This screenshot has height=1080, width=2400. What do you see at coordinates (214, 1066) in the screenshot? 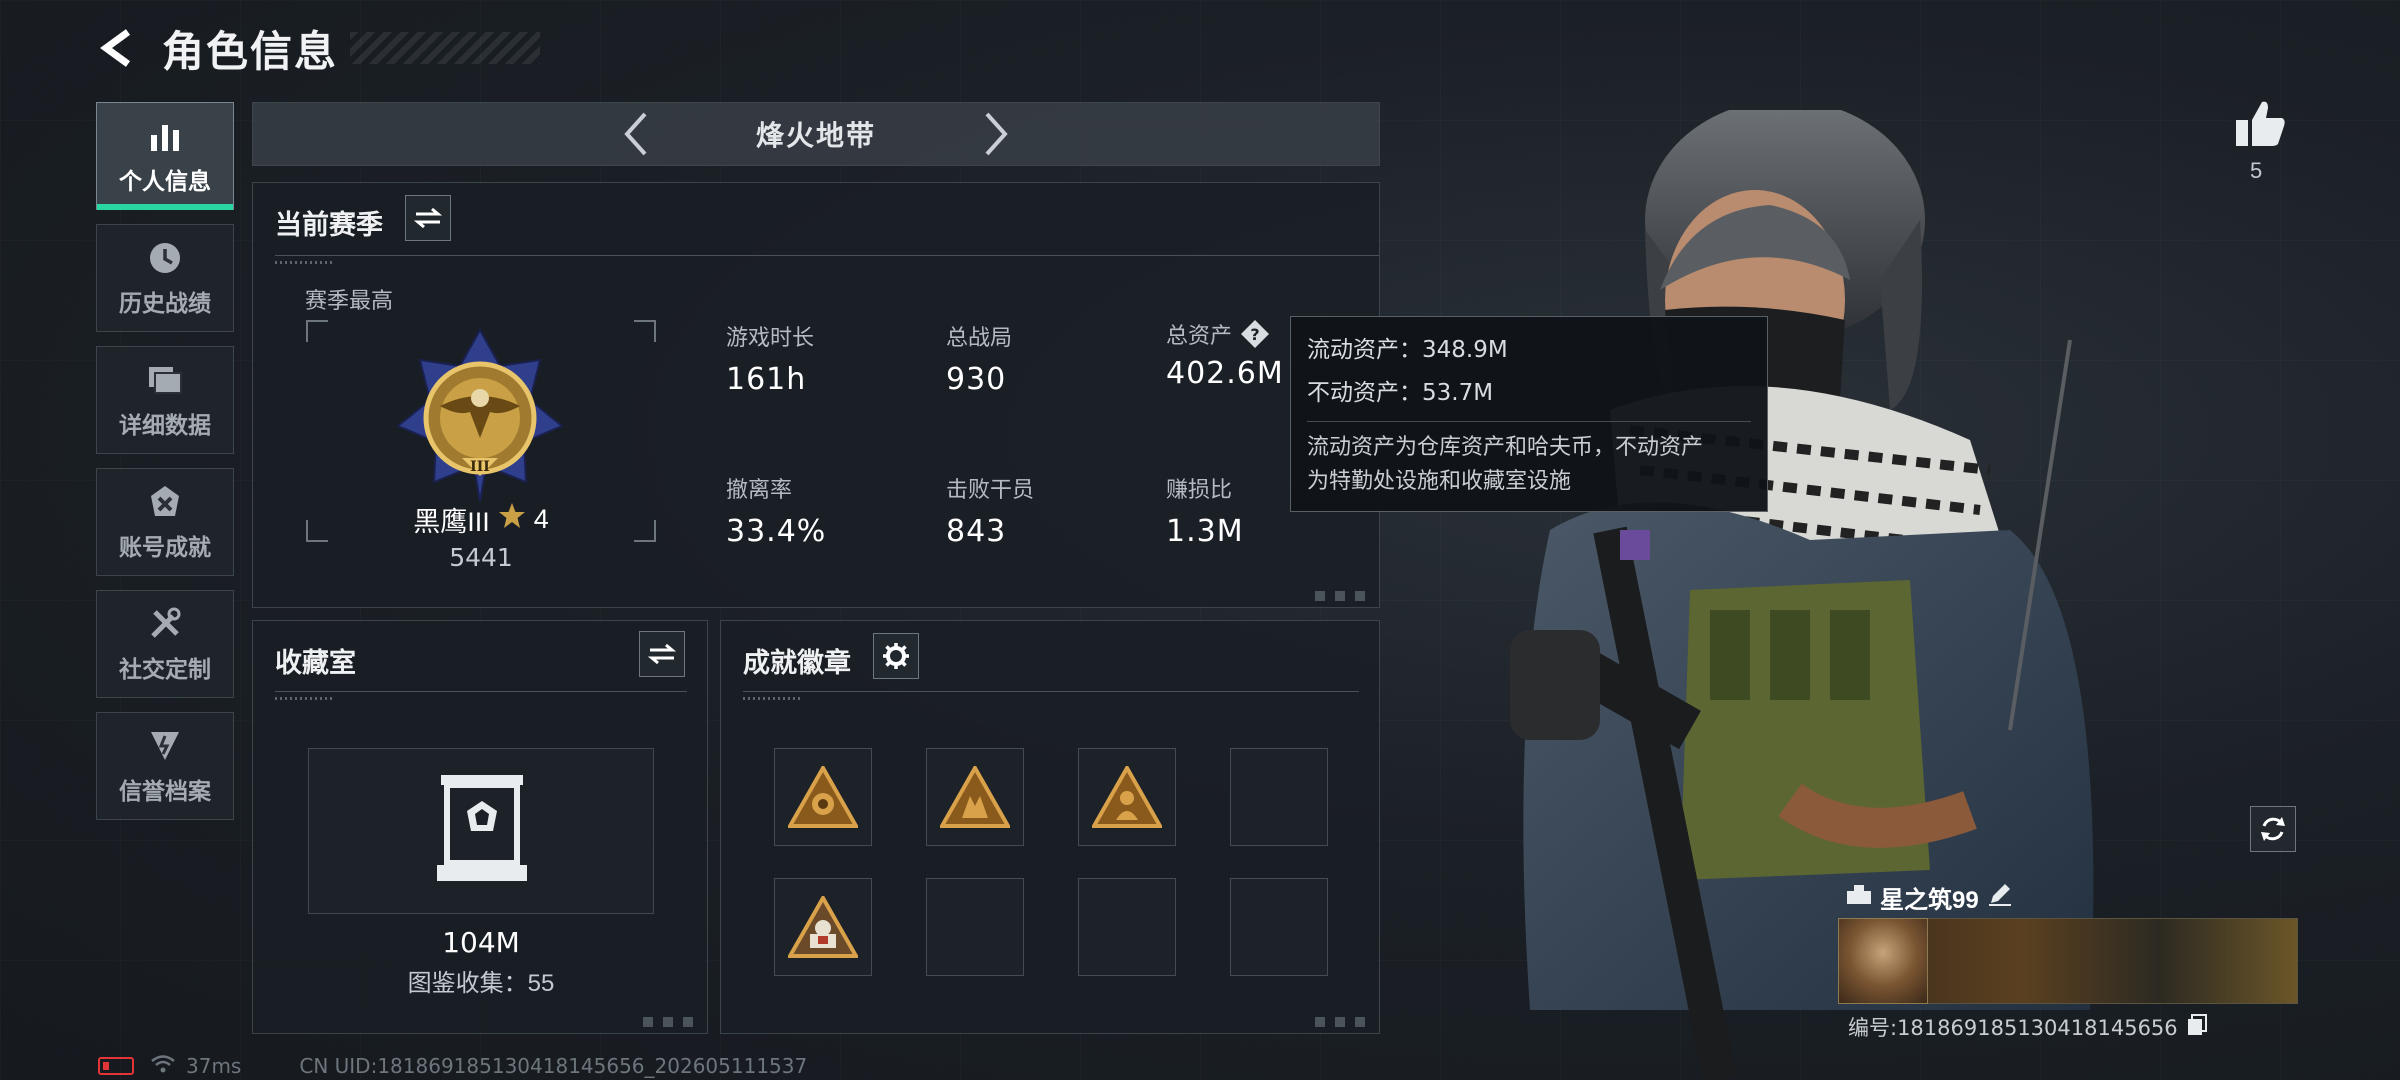
I see `ping-value: 37ms` at bounding box center [214, 1066].